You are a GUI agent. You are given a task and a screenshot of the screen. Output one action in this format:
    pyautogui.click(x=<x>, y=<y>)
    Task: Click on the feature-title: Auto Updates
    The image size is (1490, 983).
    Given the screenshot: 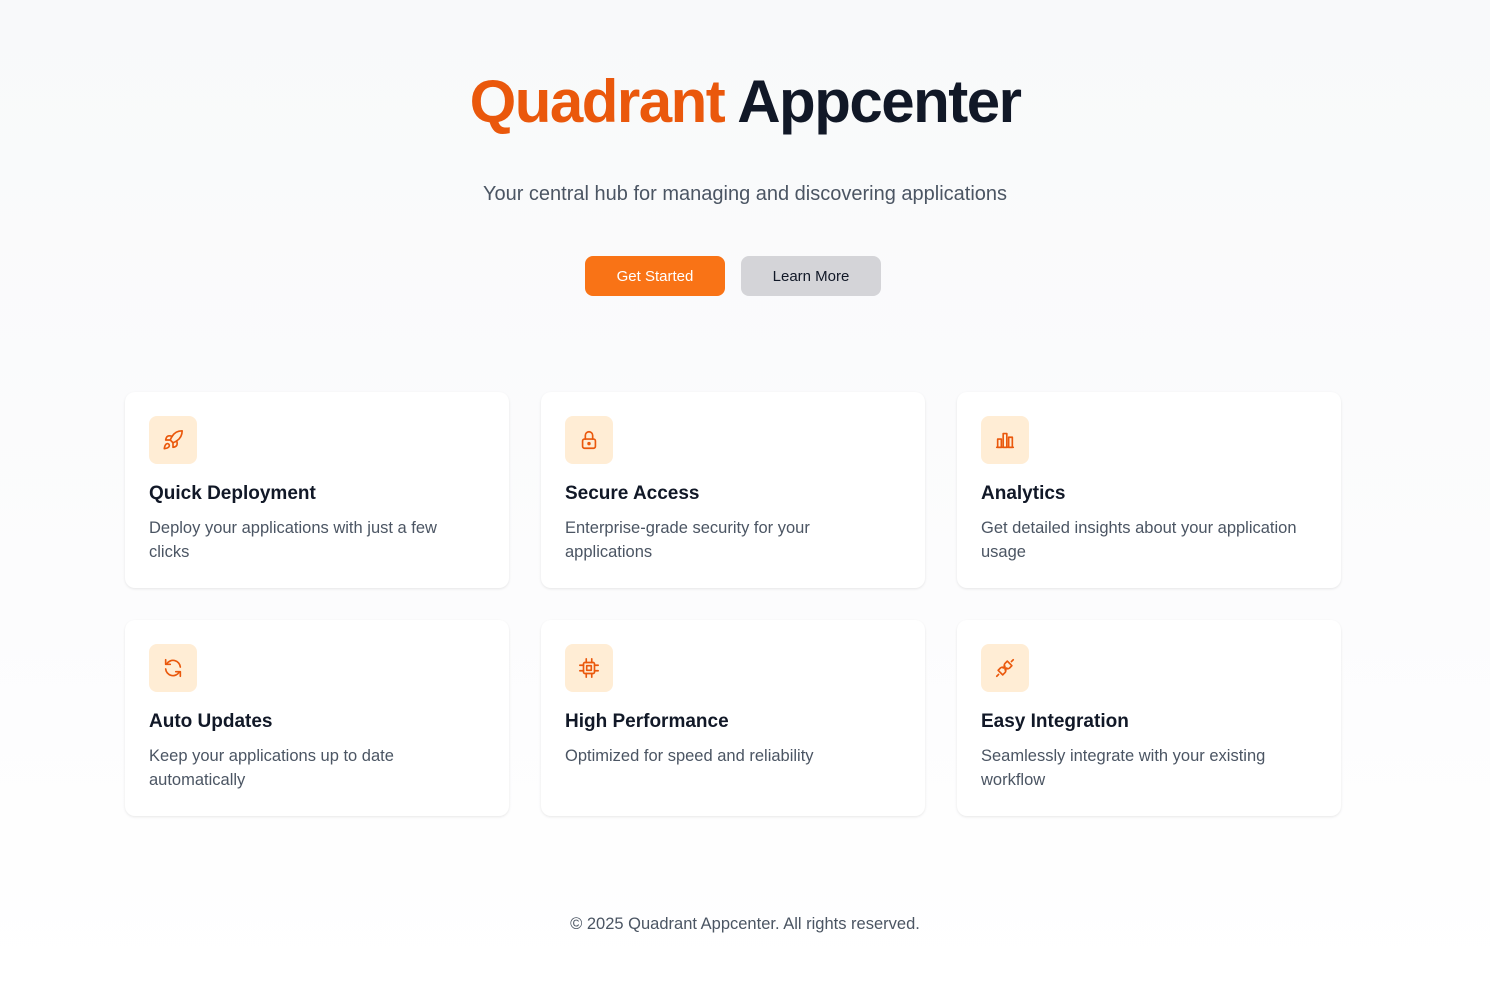 What is the action you would take?
    pyautogui.click(x=211, y=721)
    